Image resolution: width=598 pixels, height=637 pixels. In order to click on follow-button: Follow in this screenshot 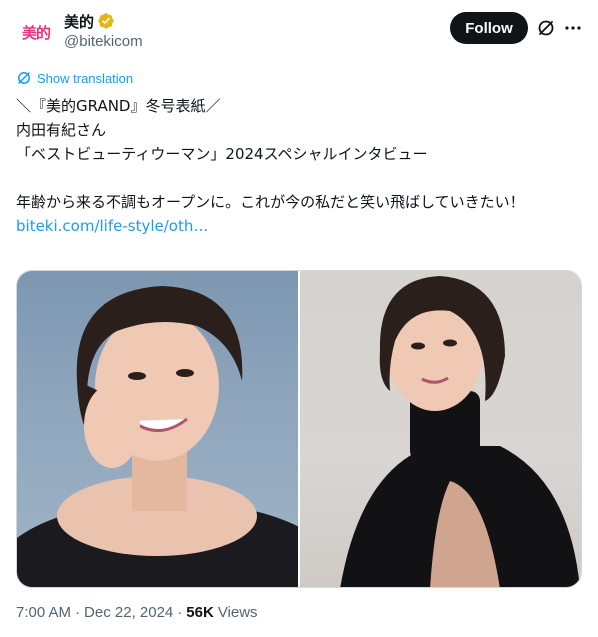, I will do `click(489, 28)`.